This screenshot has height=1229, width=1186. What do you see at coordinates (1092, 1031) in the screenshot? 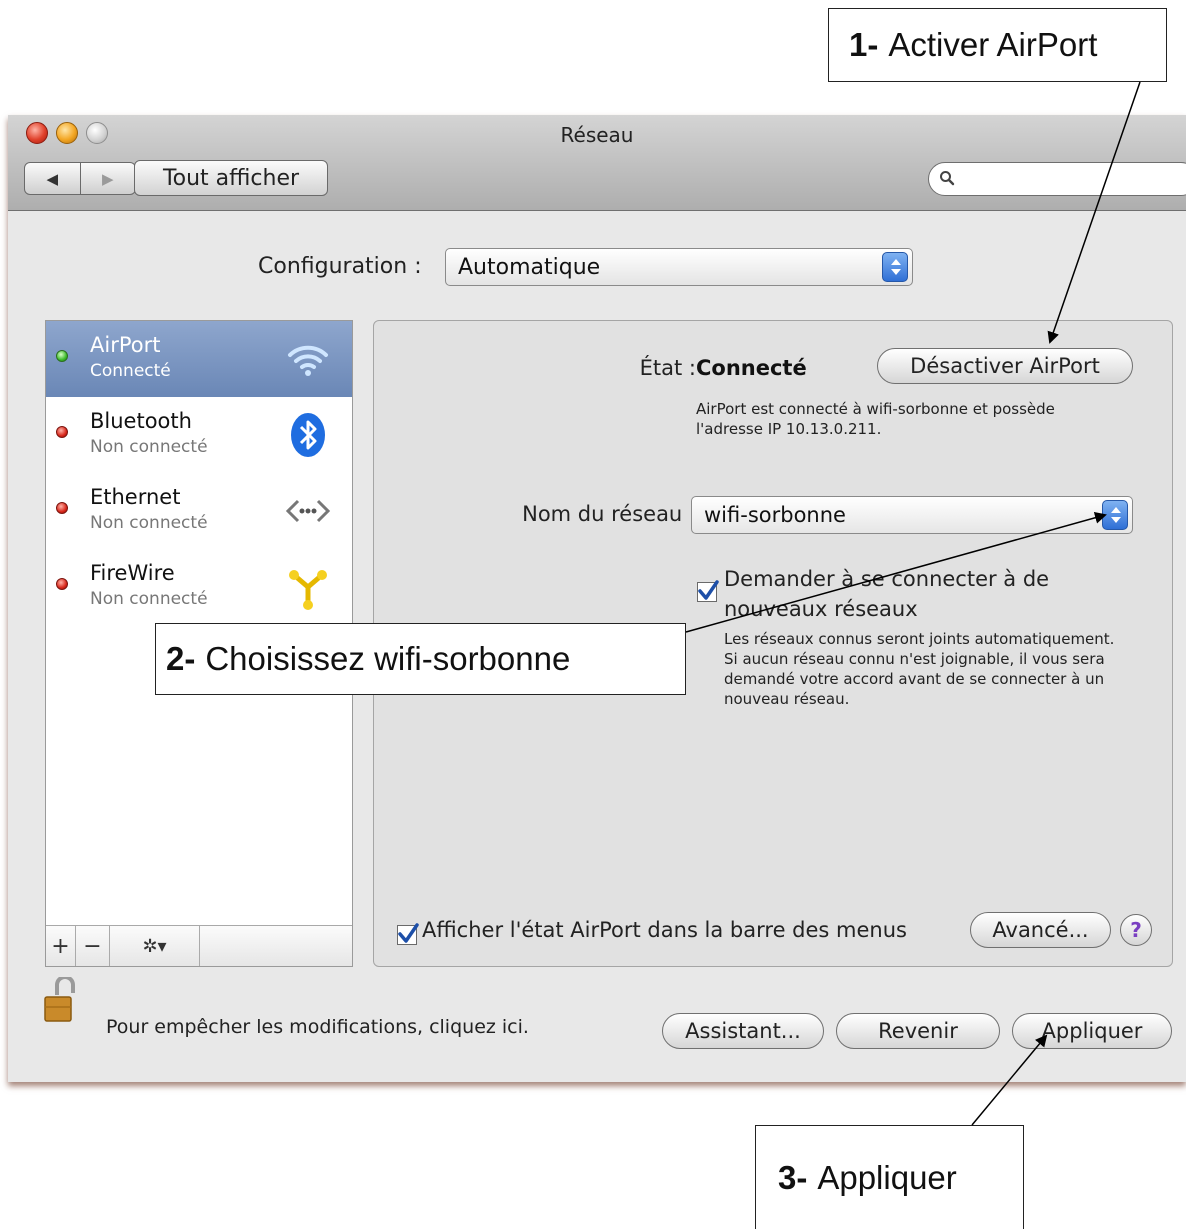
I see `apply-button: Appliquer` at bounding box center [1092, 1031].